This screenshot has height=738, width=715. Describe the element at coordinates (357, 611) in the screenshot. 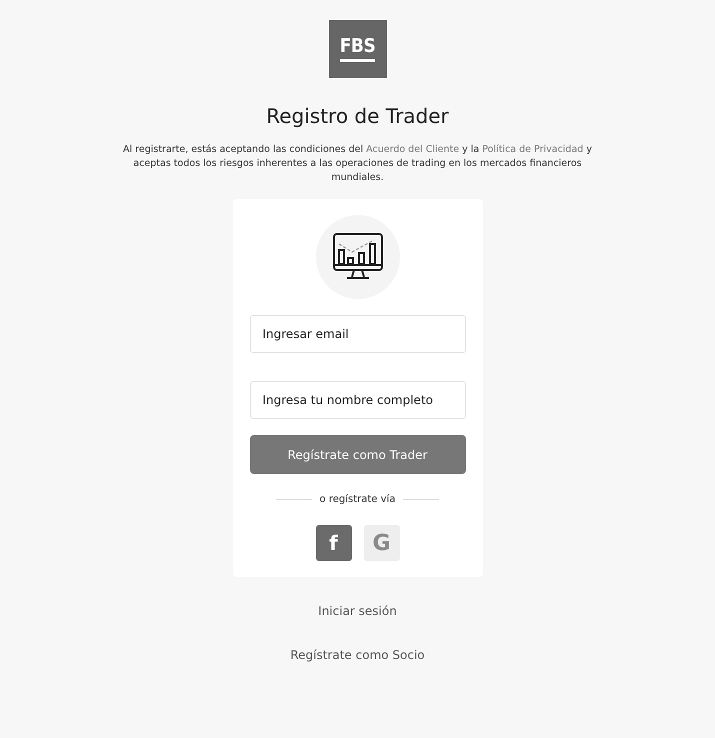

I see `login-link: Iniciar sesión` at that location.